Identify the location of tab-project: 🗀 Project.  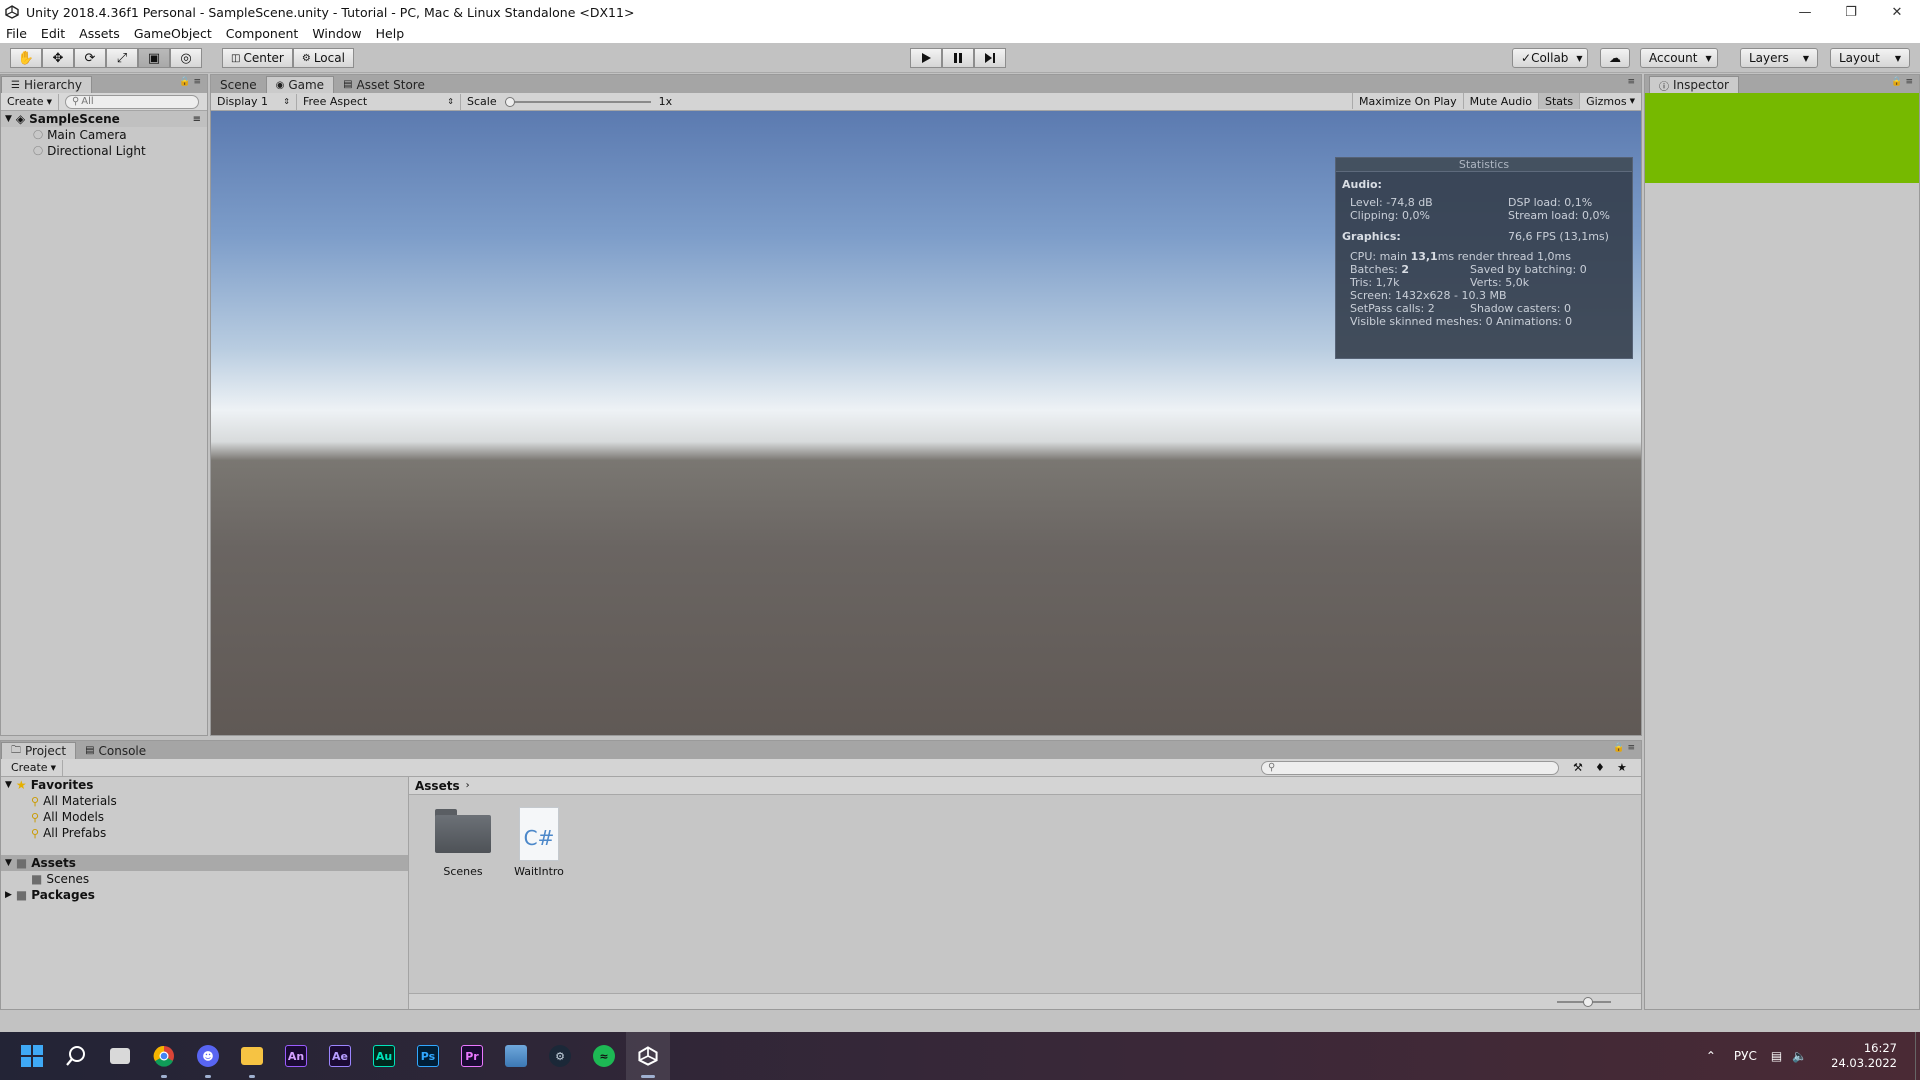
(39, 750).